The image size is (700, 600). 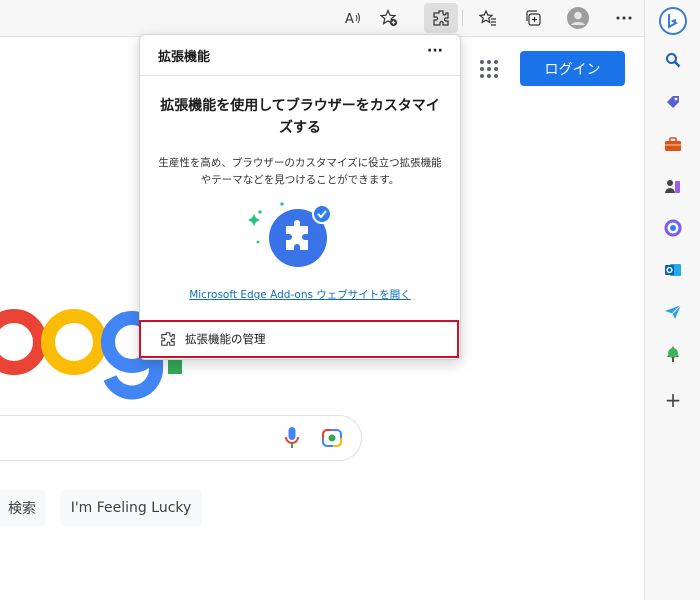 What do you see at coordinates (673, 102) in the screenshot?
I see `tag-icon` at bounding box center [673, 102].